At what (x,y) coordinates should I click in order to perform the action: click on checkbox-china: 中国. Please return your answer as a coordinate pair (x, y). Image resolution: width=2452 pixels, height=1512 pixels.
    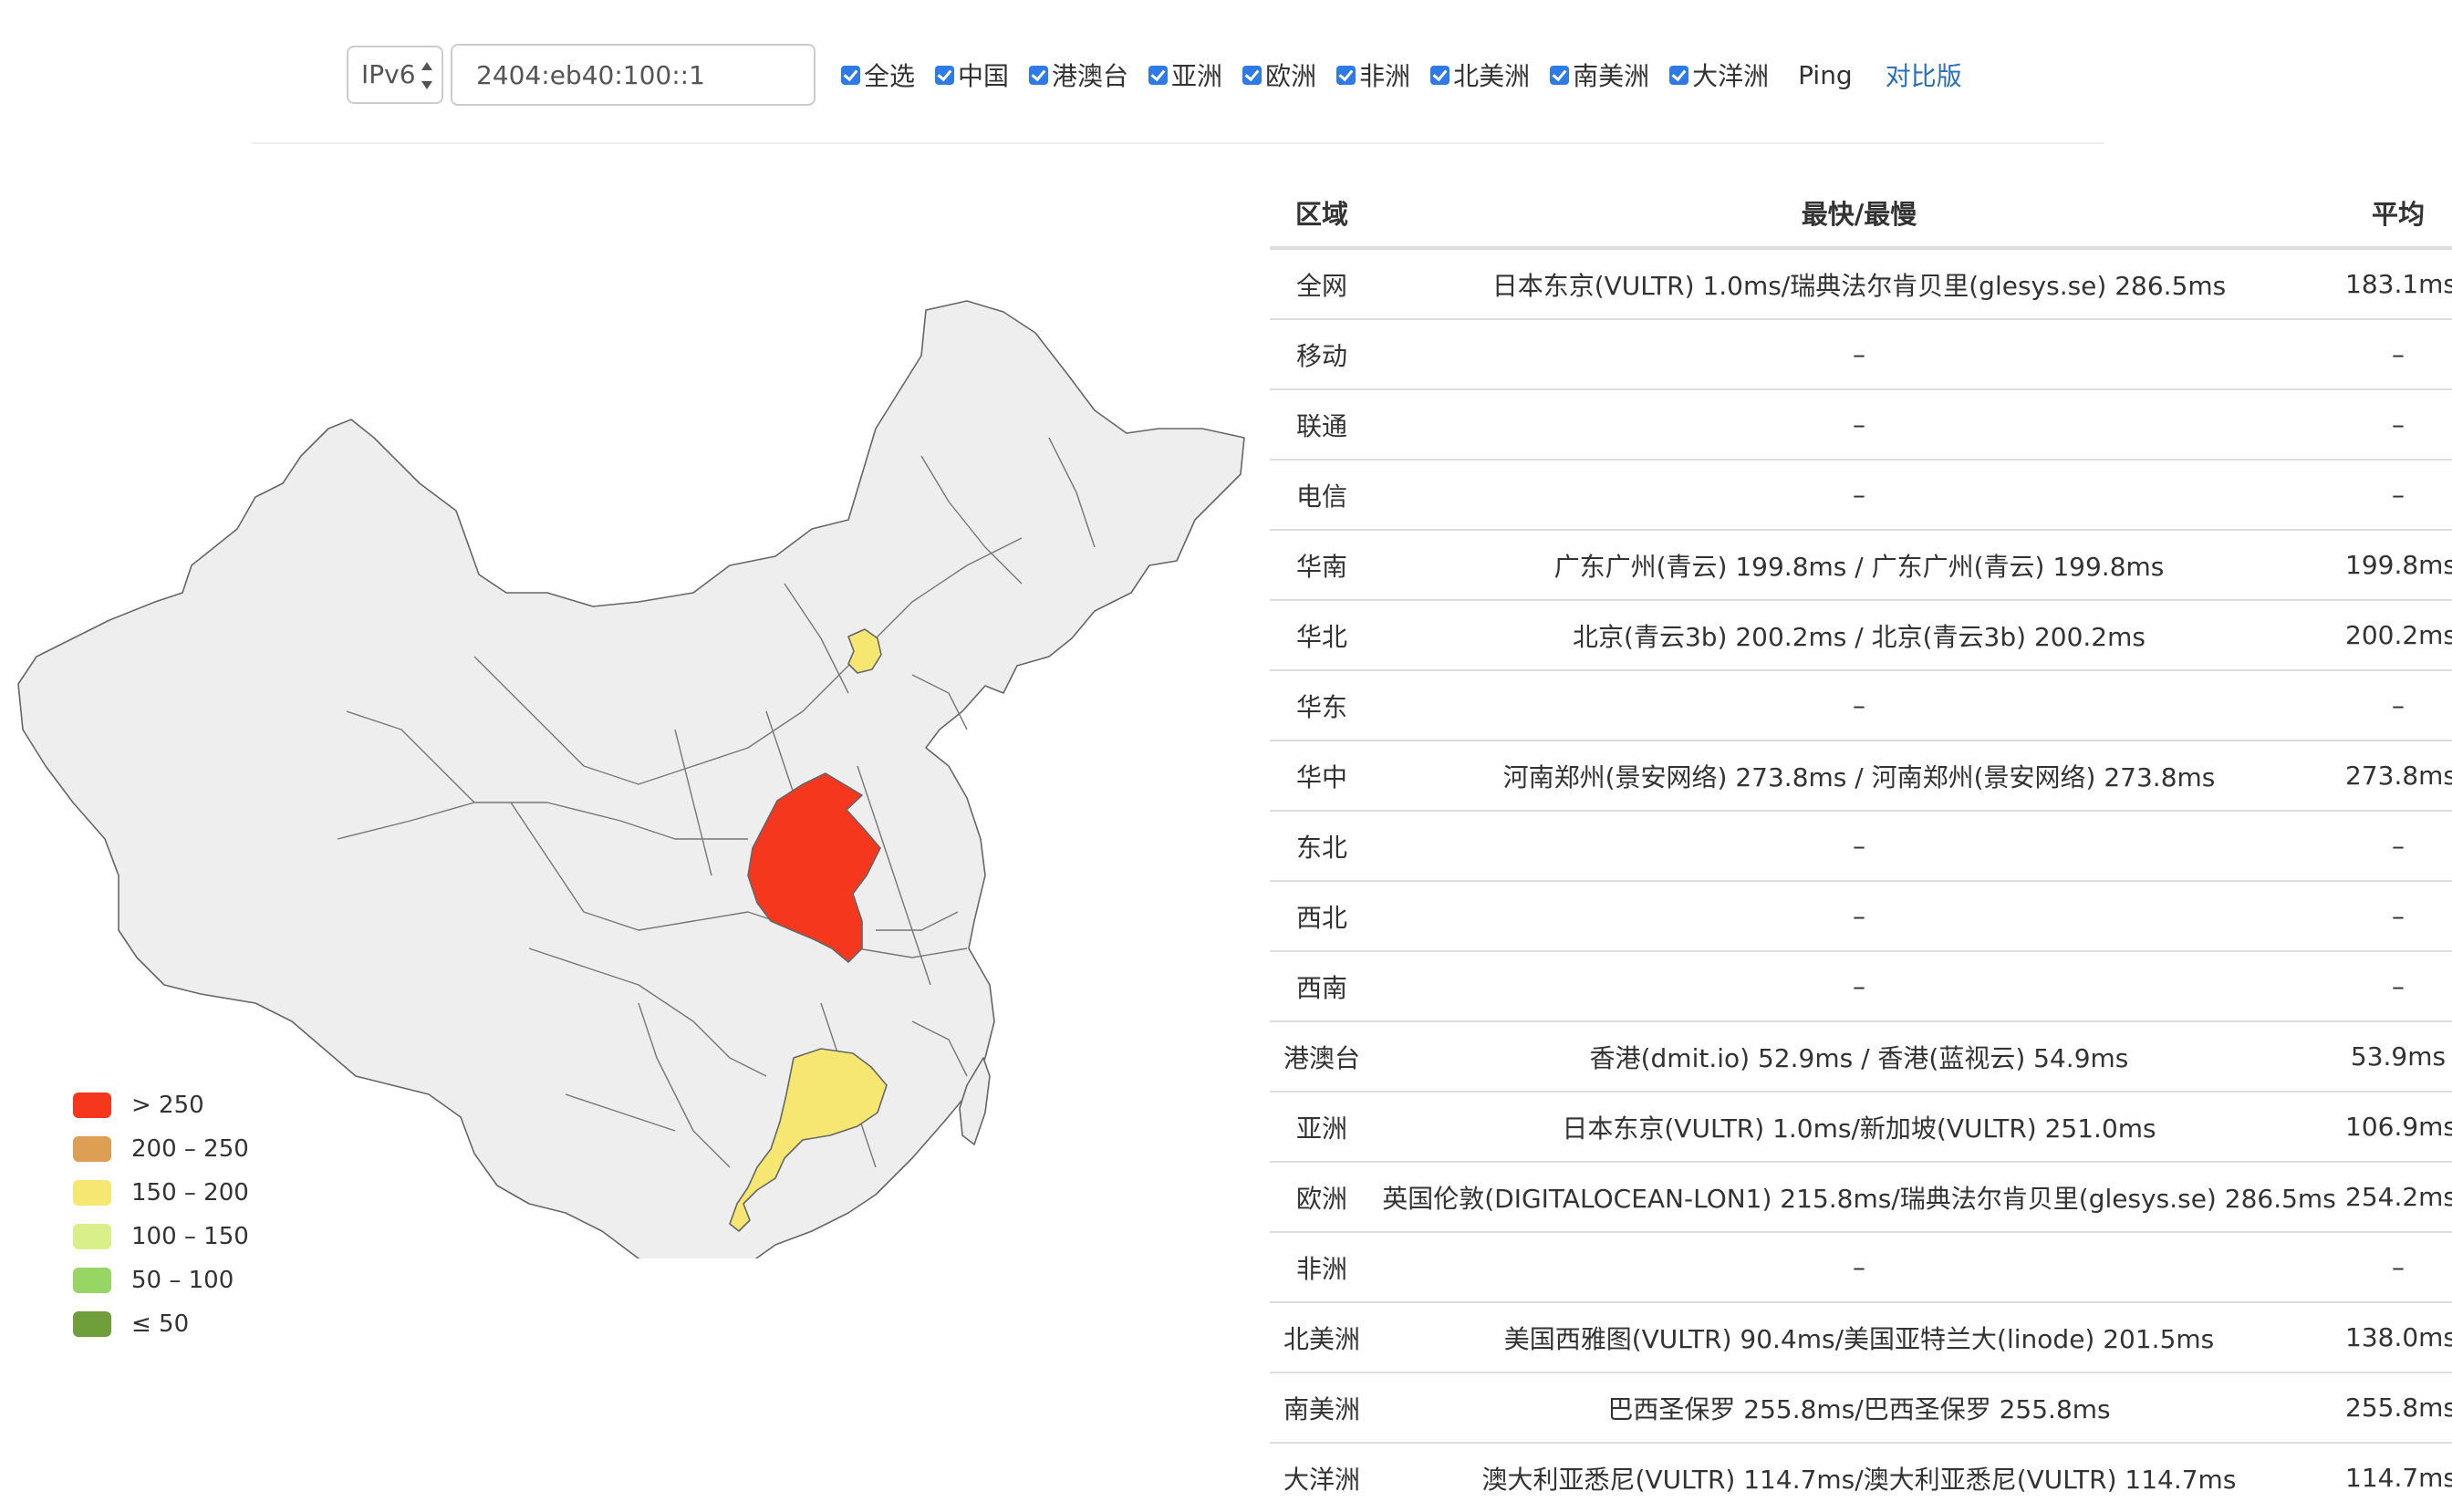
    Looking at the image, I should click on (972, 75).